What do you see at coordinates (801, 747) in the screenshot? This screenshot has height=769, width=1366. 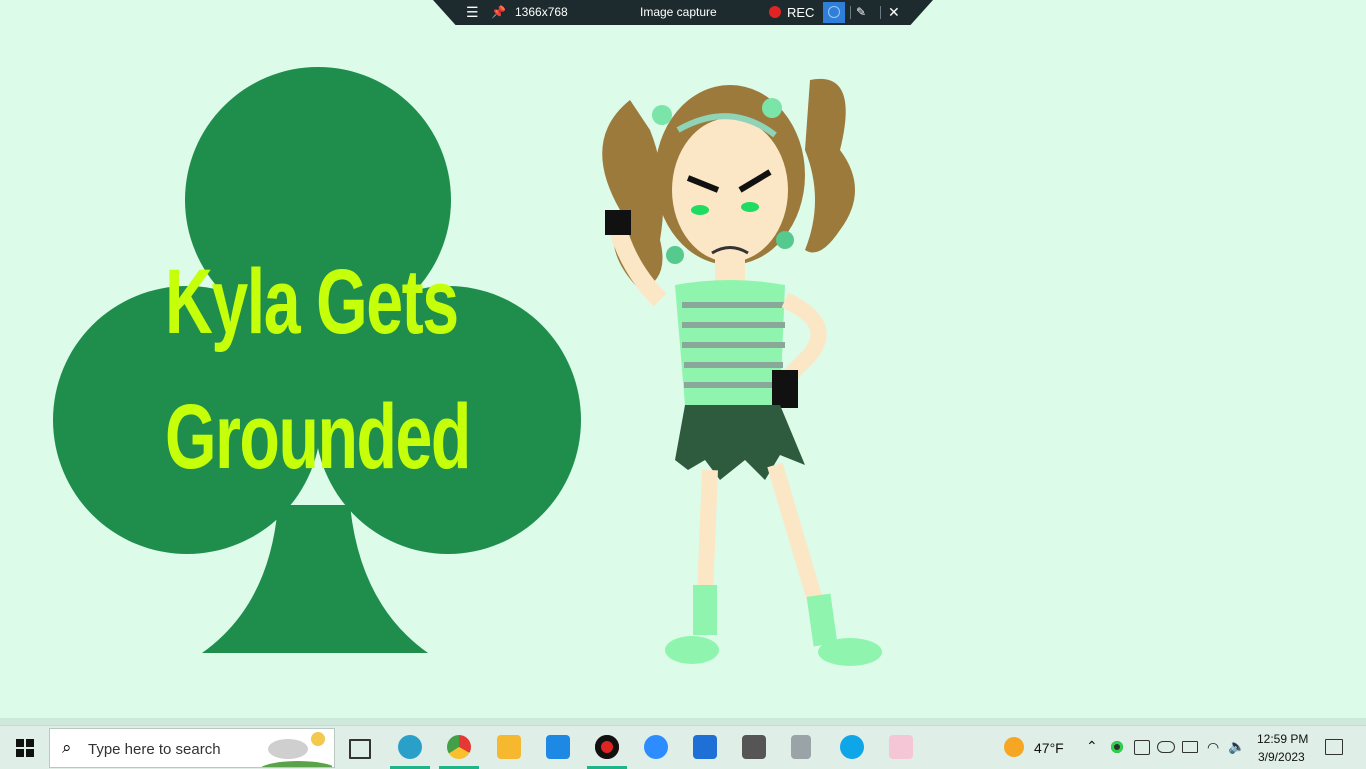 I see `voice-recorder-icon` at bounding box center [801, 747].